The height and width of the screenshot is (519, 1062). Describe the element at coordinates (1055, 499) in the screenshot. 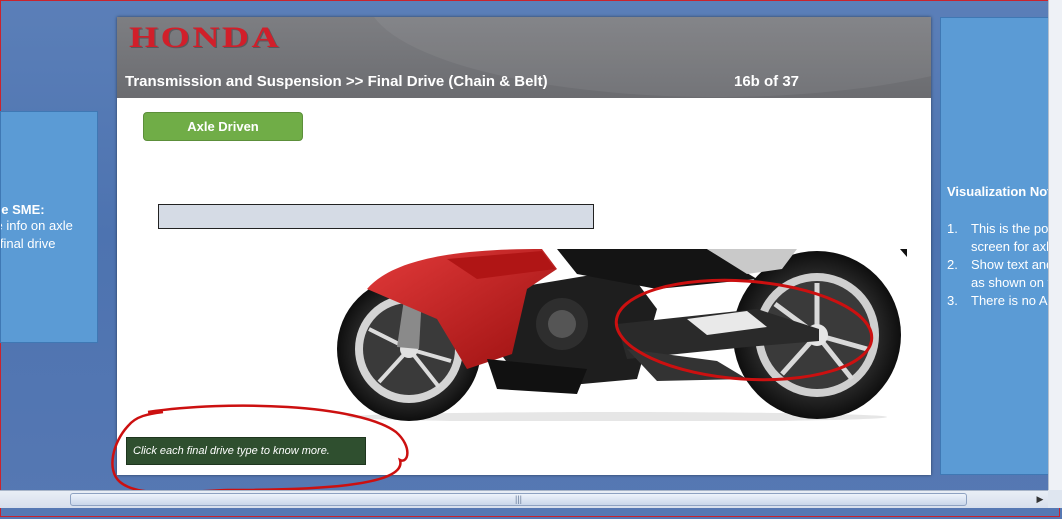

I see `scrollbar-corner` at that location.